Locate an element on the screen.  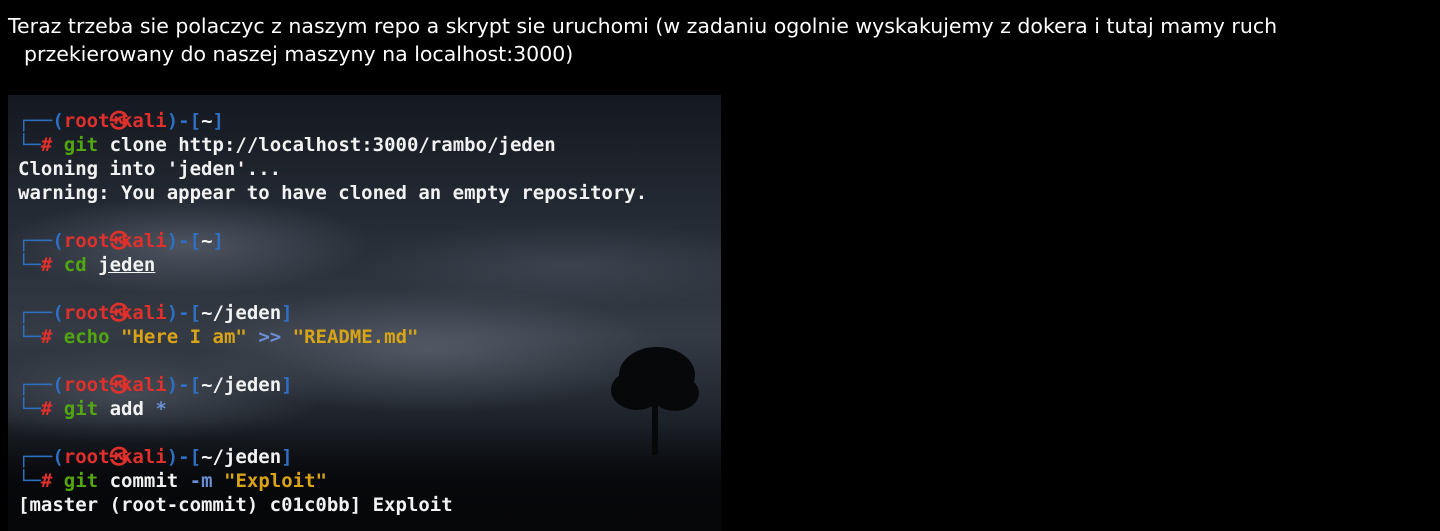
command-name: cd is located at coordinates (75, 265).